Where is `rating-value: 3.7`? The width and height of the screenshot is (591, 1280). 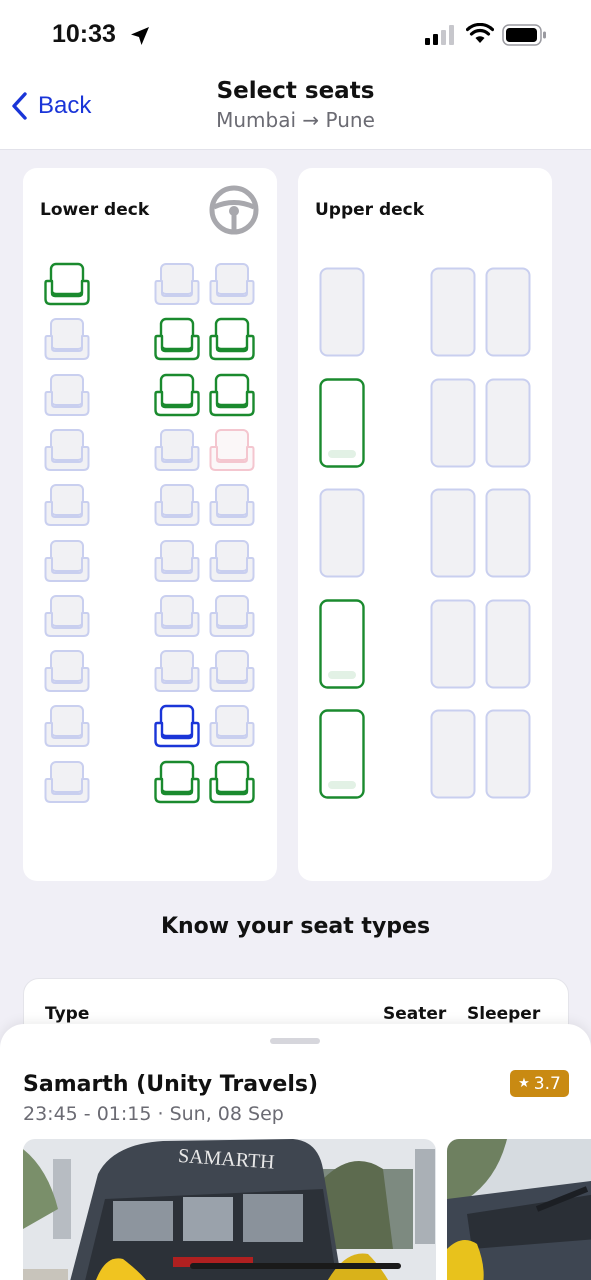 rating-value: 3.7 is located at coordinates (547, 1083).